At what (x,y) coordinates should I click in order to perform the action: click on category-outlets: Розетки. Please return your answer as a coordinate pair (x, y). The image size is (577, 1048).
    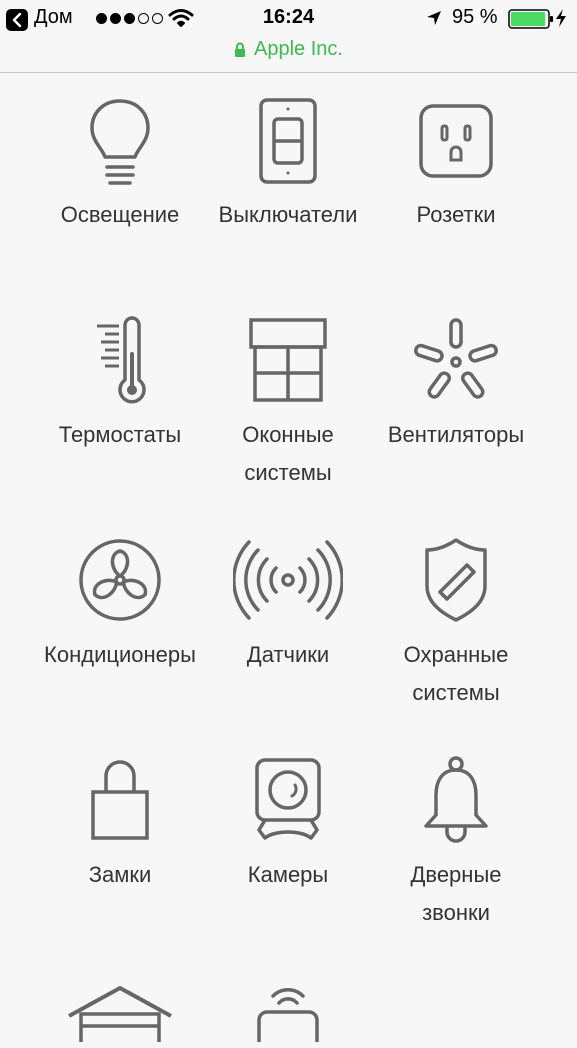
    Looking at the image, I should click on (456, 164).